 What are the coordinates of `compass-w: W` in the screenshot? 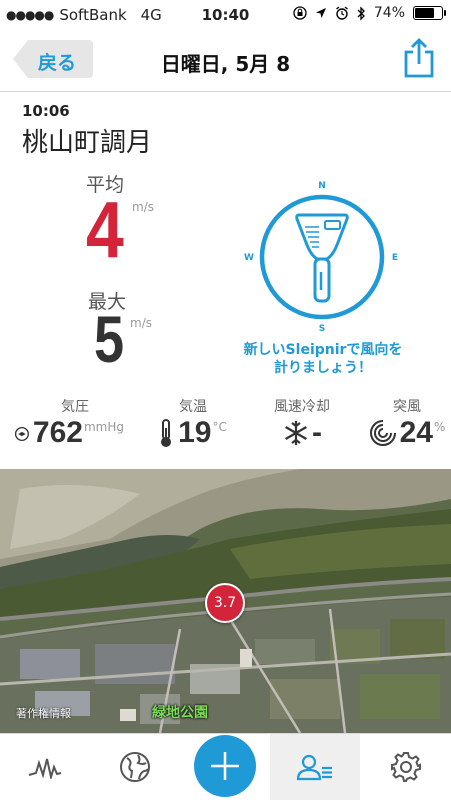 It's located at (249, 258).